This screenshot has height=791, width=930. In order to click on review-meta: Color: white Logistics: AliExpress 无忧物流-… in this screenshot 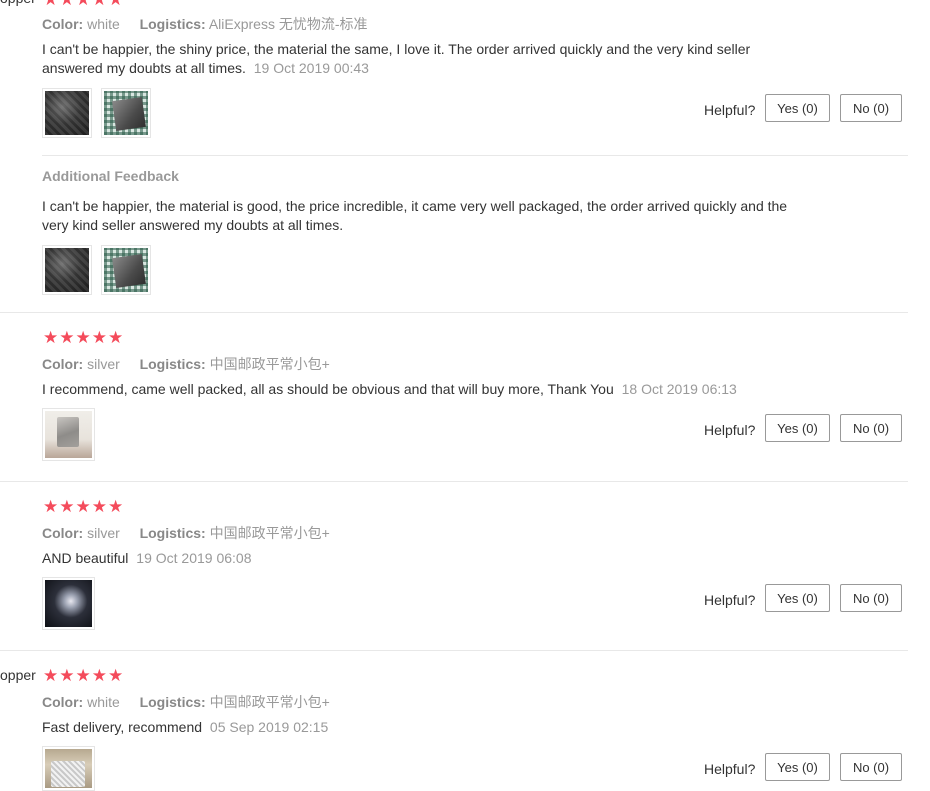, I will do `click(205, 24)`.